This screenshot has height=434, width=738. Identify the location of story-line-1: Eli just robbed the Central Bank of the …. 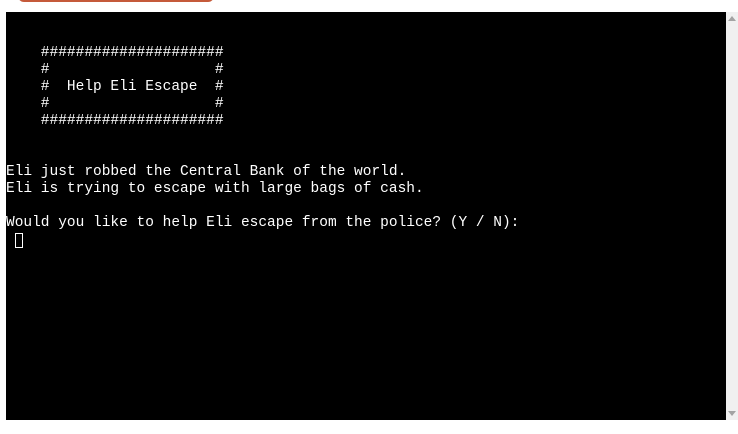
(206, 172).